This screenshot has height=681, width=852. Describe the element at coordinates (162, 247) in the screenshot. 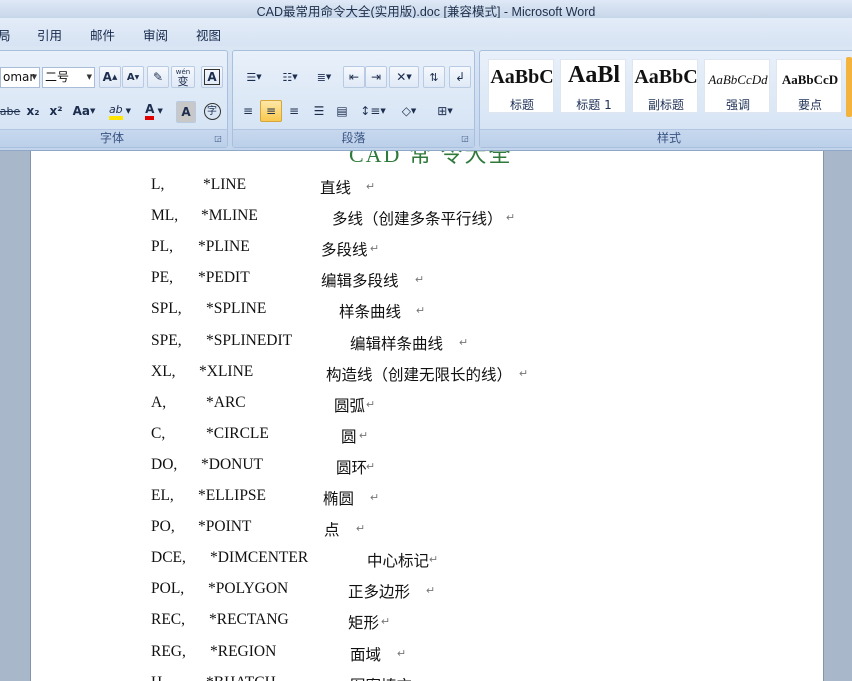

I see `command-alias: PL,` at that location.